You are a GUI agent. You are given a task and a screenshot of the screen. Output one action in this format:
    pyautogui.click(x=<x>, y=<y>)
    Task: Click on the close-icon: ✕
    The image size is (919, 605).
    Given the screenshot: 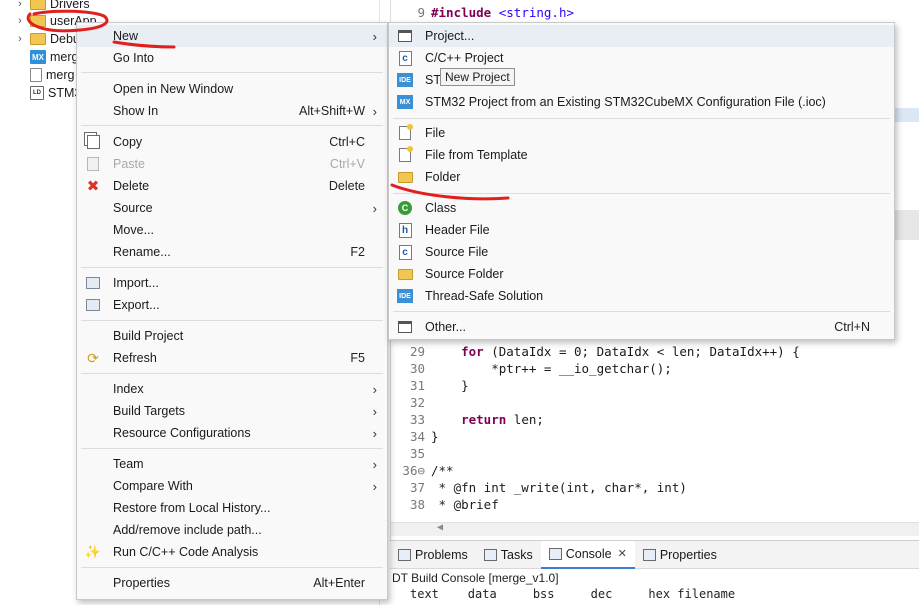 What is the action you would take?
    pyautogui.click(x=622, y=553)
    